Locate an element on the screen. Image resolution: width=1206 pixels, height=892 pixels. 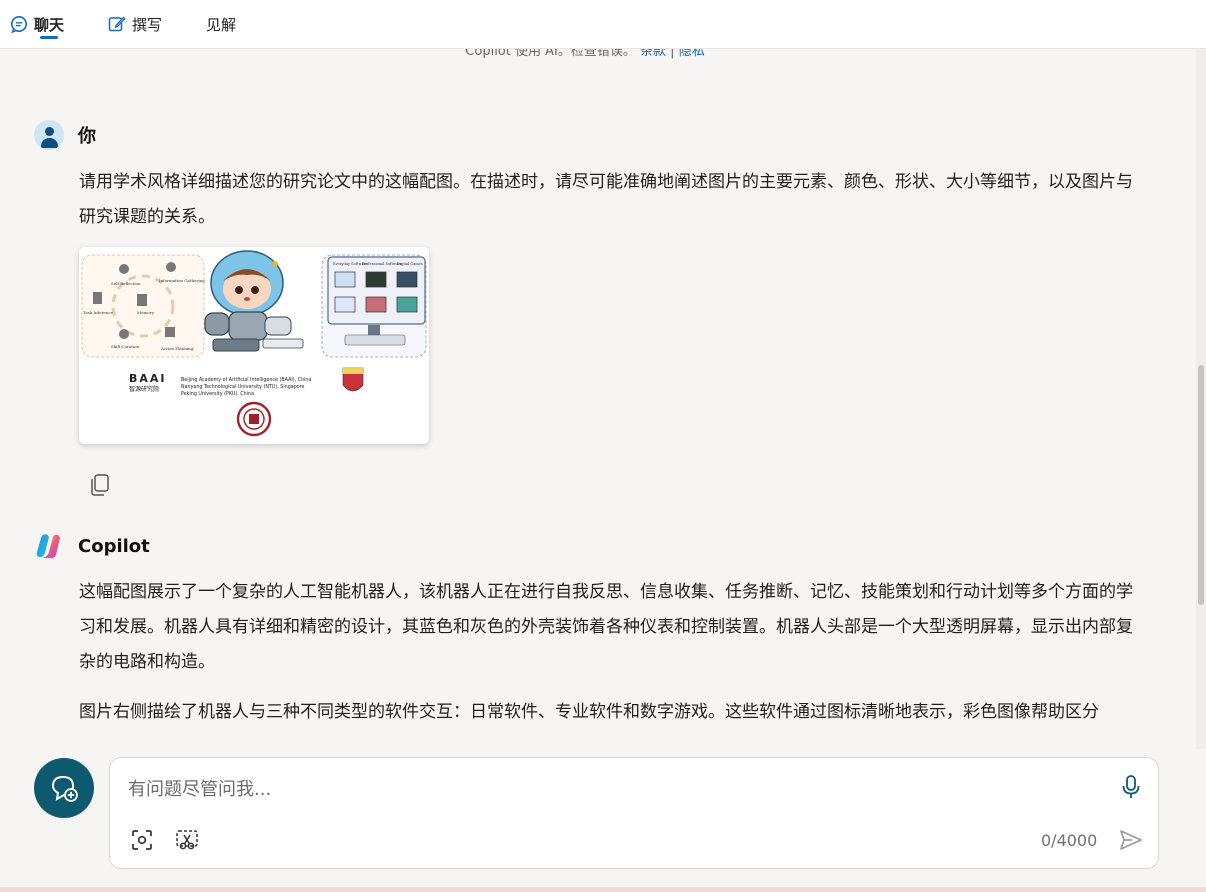
new-topic-button is located at coordinates (64, 788).